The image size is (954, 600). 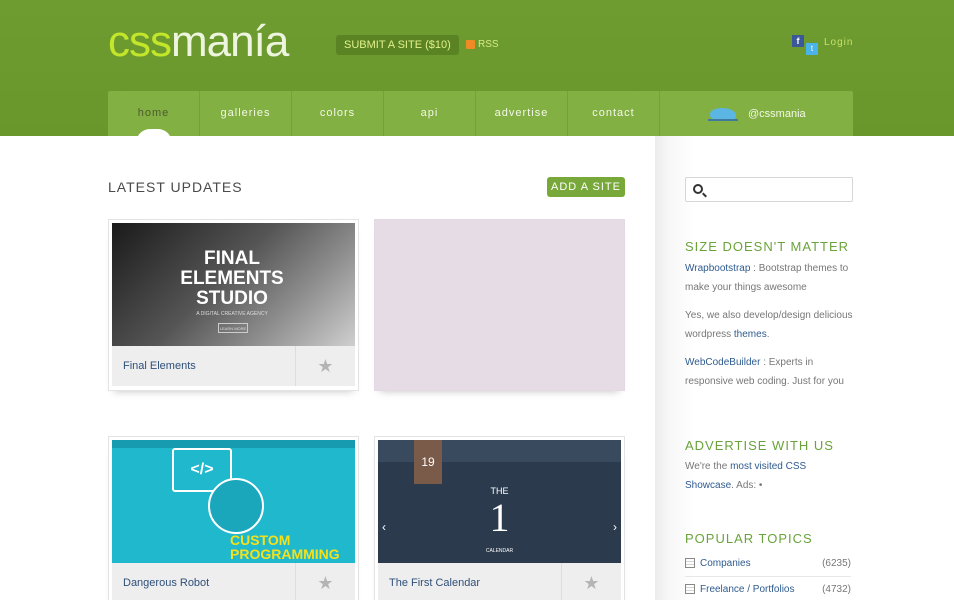 I want to click on site-thumbnail: </> CUSTOM PROGRAMMING, so click(x=233, y=501).